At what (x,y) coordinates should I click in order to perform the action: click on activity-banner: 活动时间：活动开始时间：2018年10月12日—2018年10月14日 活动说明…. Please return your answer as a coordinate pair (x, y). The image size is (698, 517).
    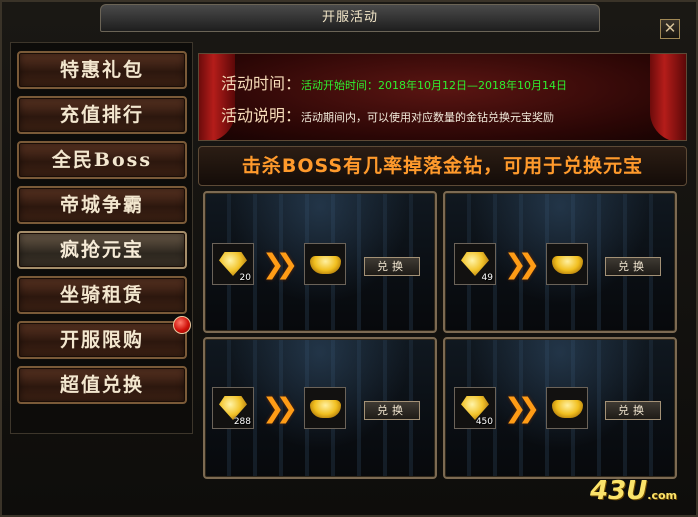
    Looking at the image, I should click on (442, 97).